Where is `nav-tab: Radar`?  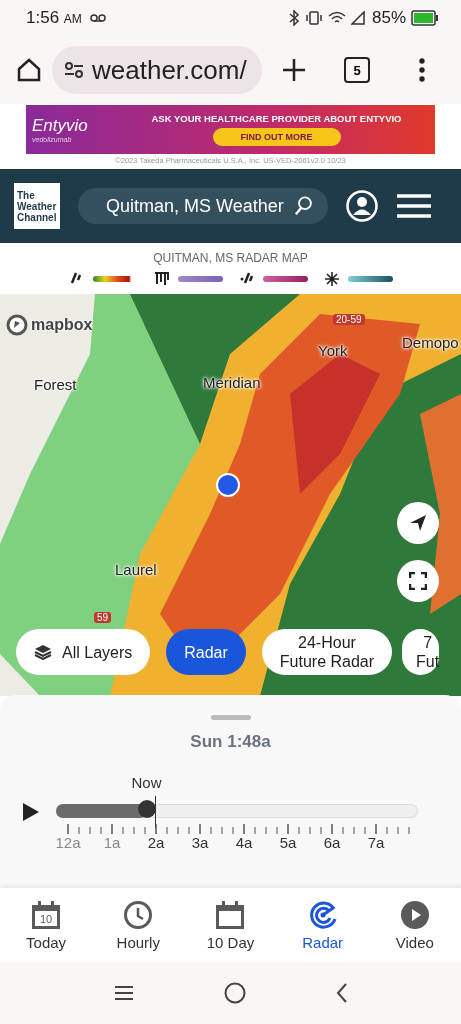 nav-tab: Radar is located at coordinates (322, 925).